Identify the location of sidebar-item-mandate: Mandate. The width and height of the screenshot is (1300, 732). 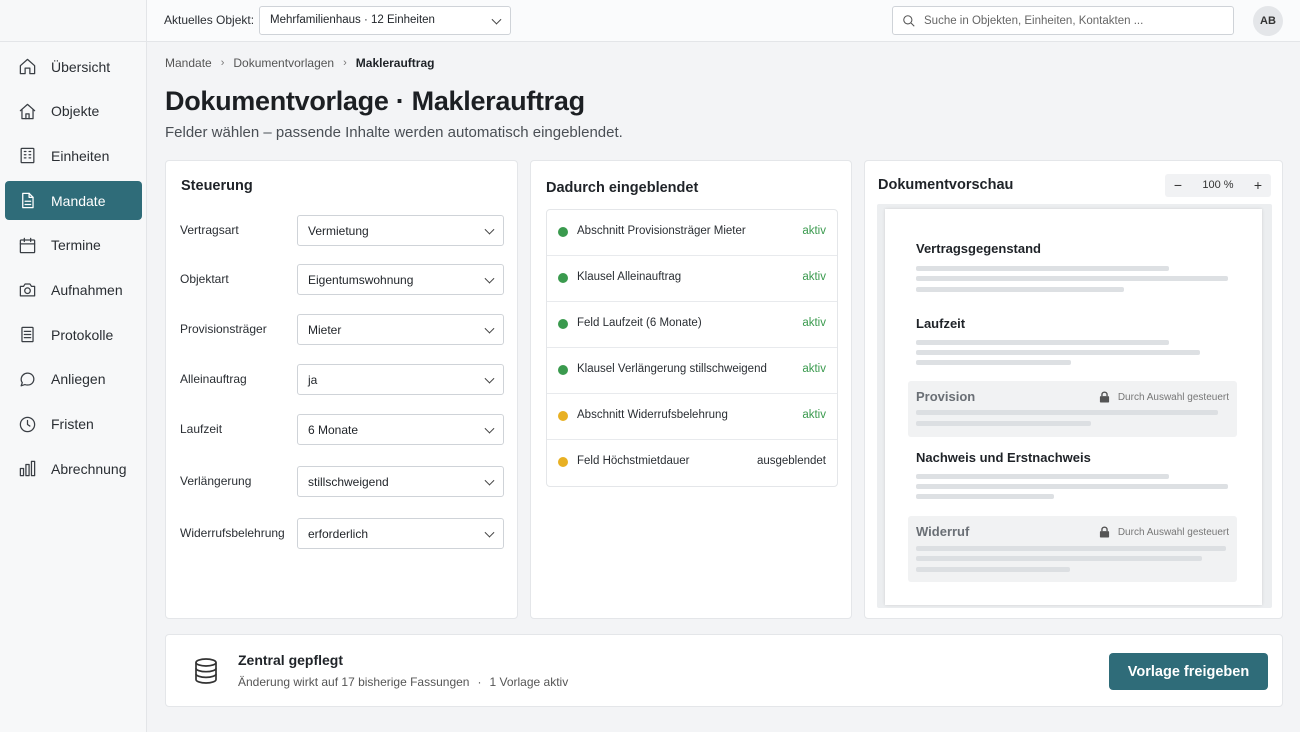
(73, 201).